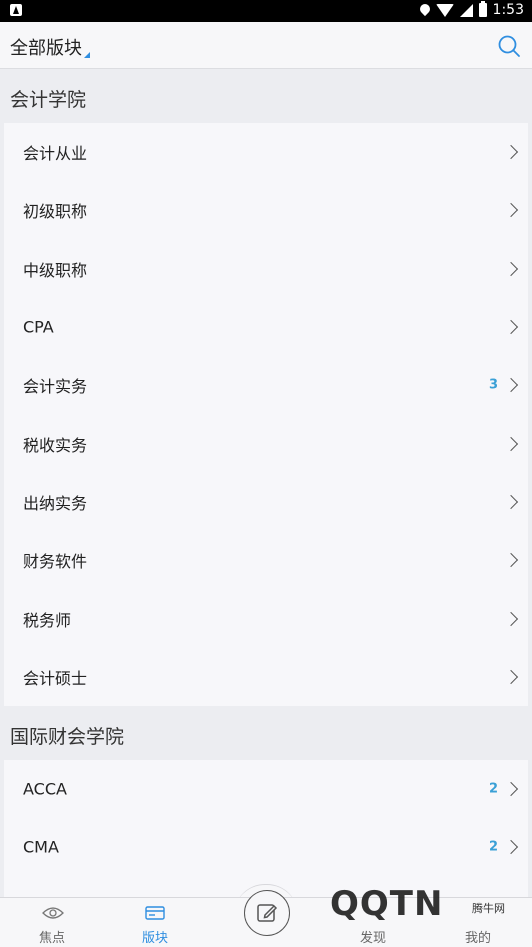 The image size is (532, 947). Describe the element at coordinates (493, 385) in the screenshot. I see `count-badge: 3` at that location.